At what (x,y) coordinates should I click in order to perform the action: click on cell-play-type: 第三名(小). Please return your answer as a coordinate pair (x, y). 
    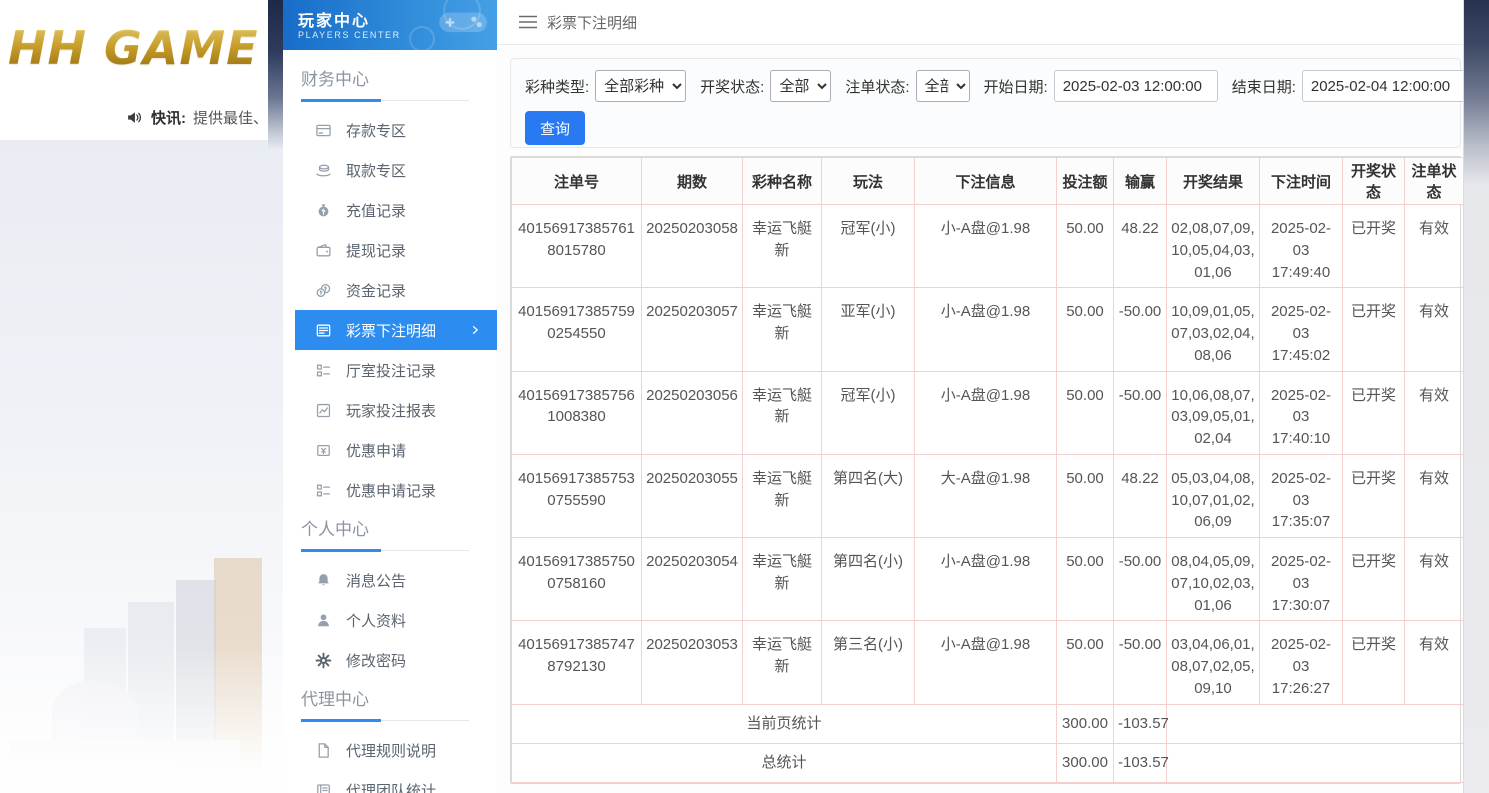
    Looking at the image, I should click on (868, 662).